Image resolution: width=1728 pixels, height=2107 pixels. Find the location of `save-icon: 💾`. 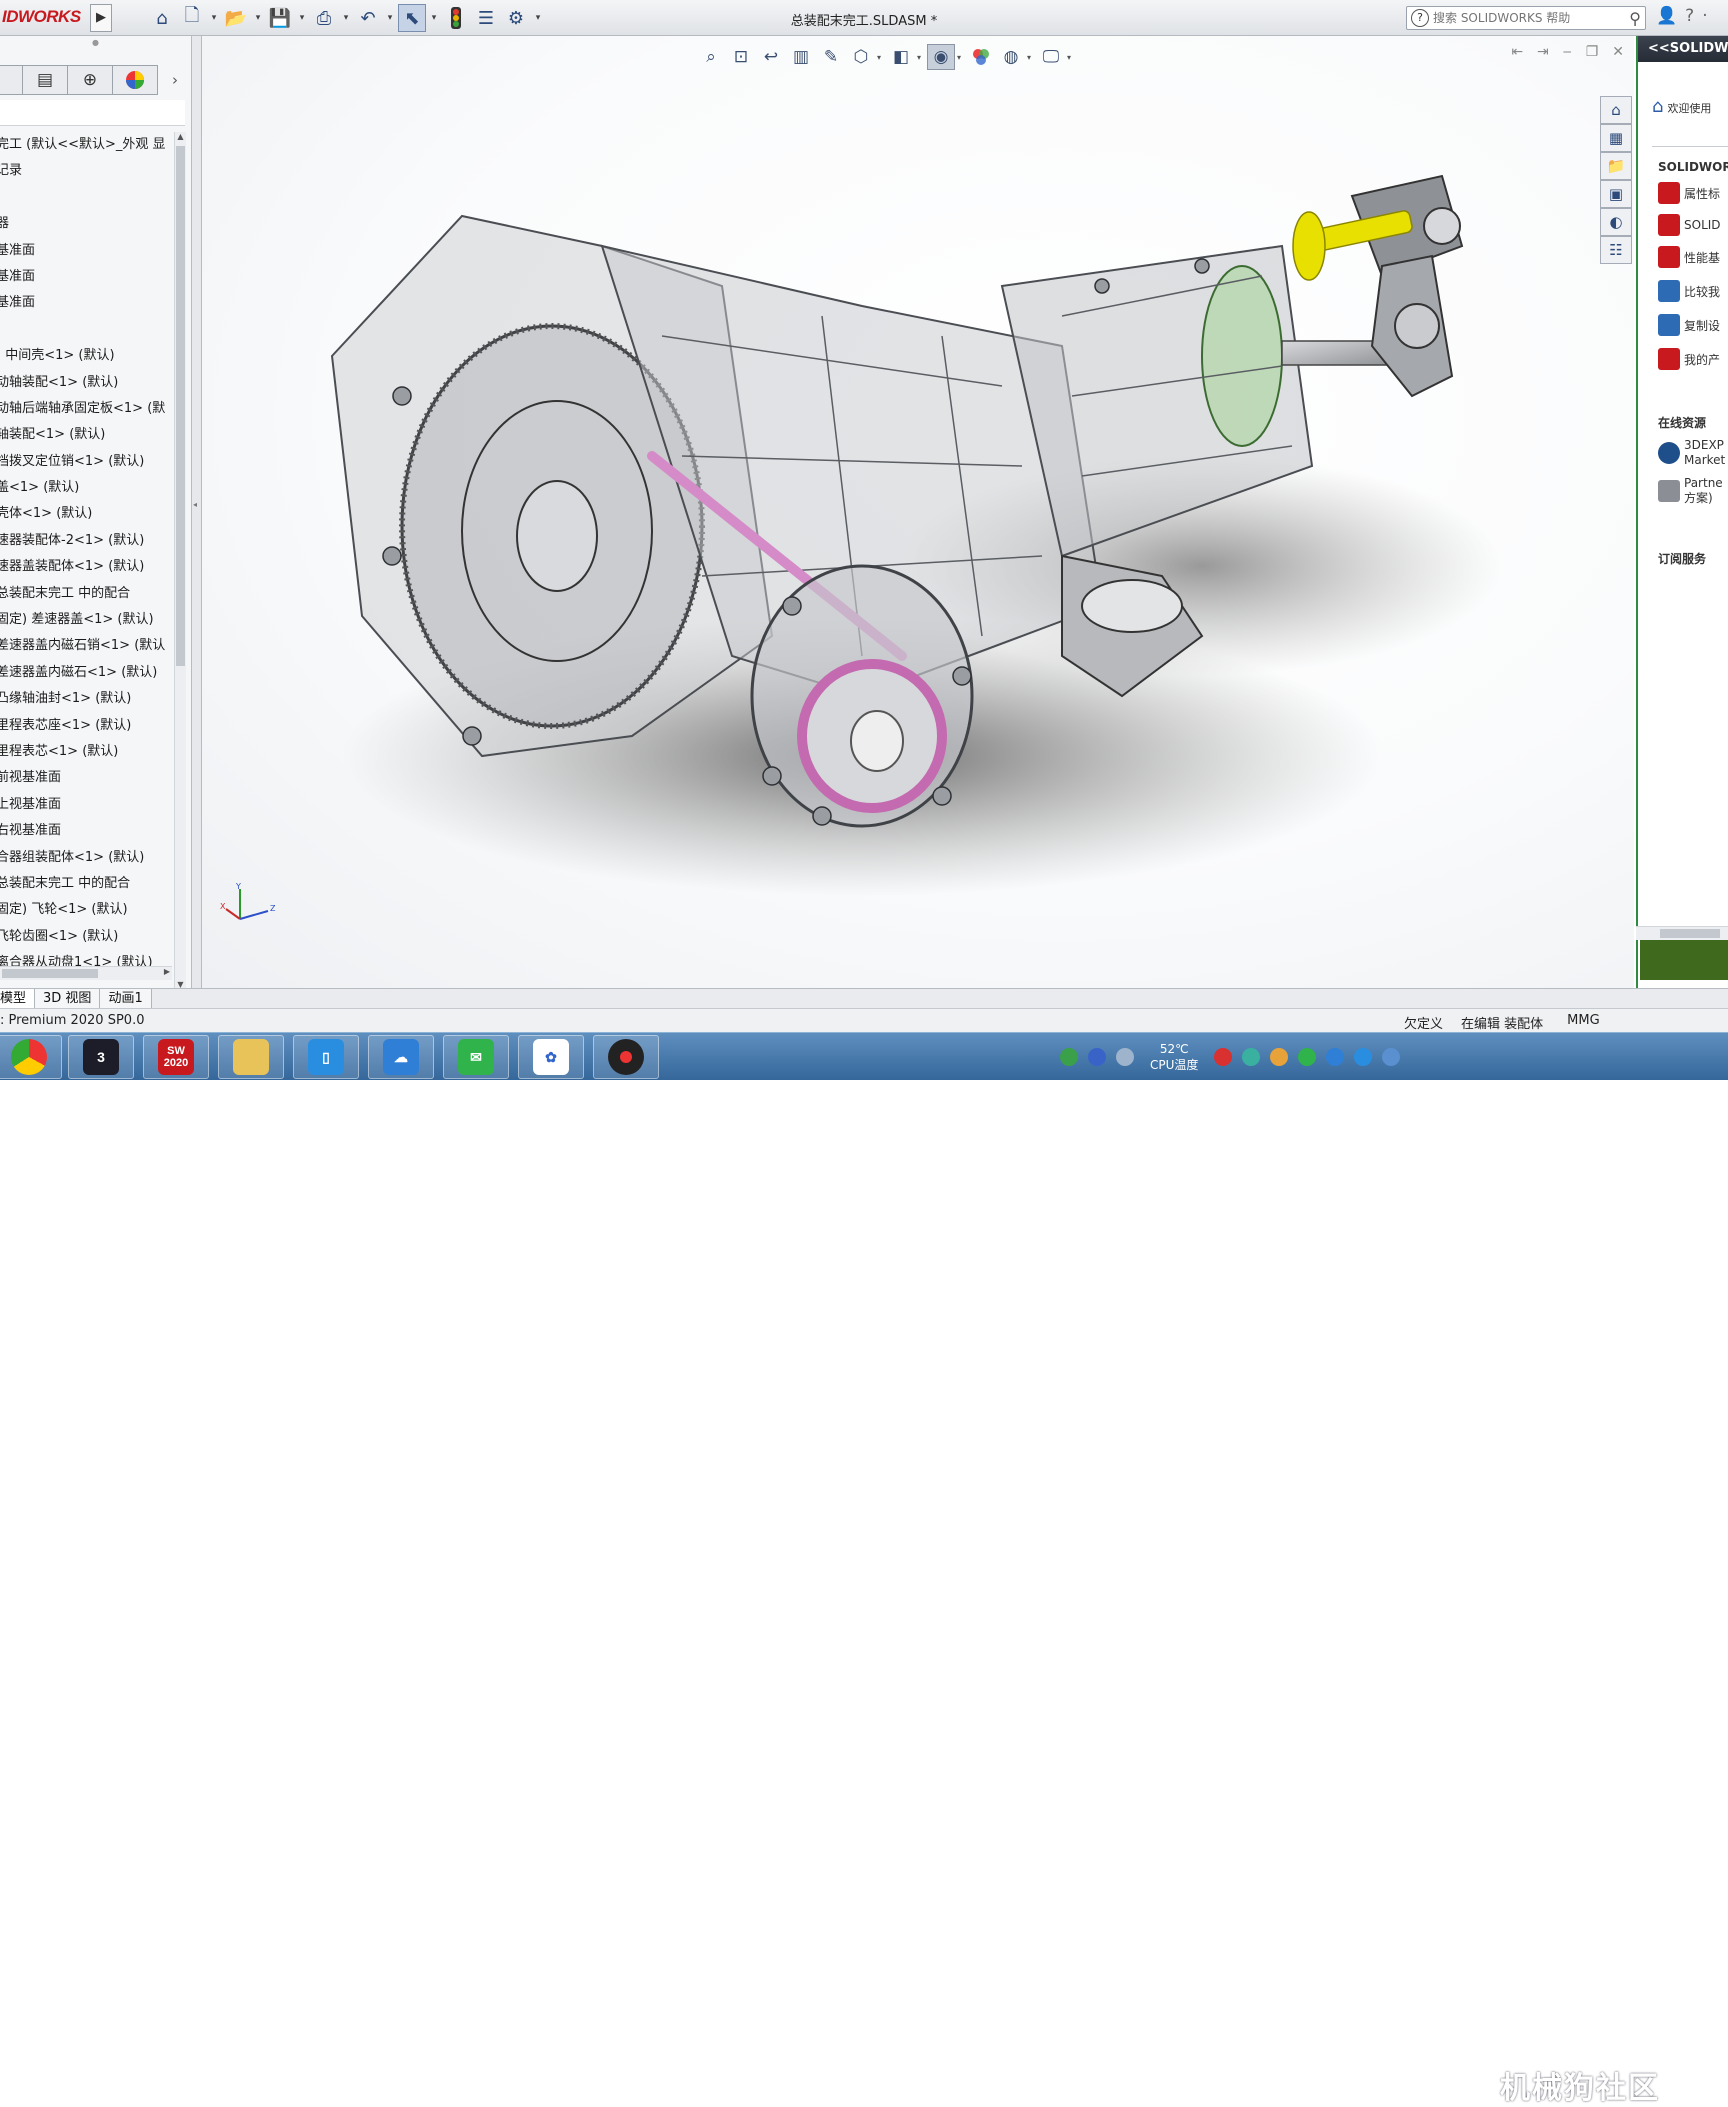

save-icon: 💾 is located at coordinates (280, 18).